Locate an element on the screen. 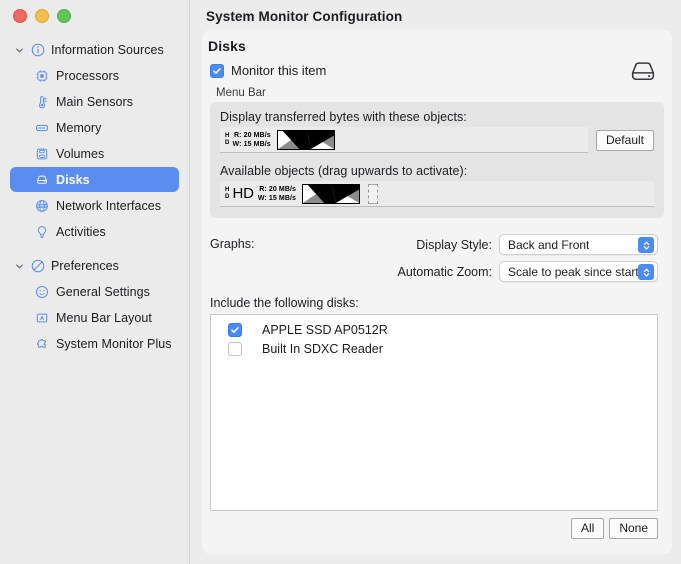 Image resolution: width=681 pixels, height=564 pixels. sidebar-group-label: Preferences is located at coordinates (85, 266).